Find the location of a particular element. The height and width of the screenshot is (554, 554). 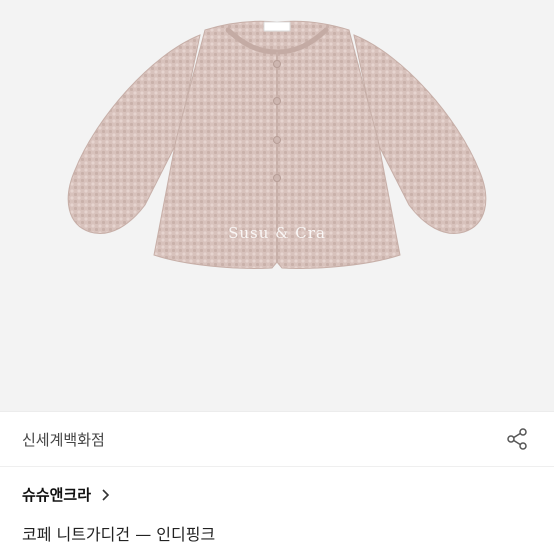

share-icon is located at coordinates (517, 439).